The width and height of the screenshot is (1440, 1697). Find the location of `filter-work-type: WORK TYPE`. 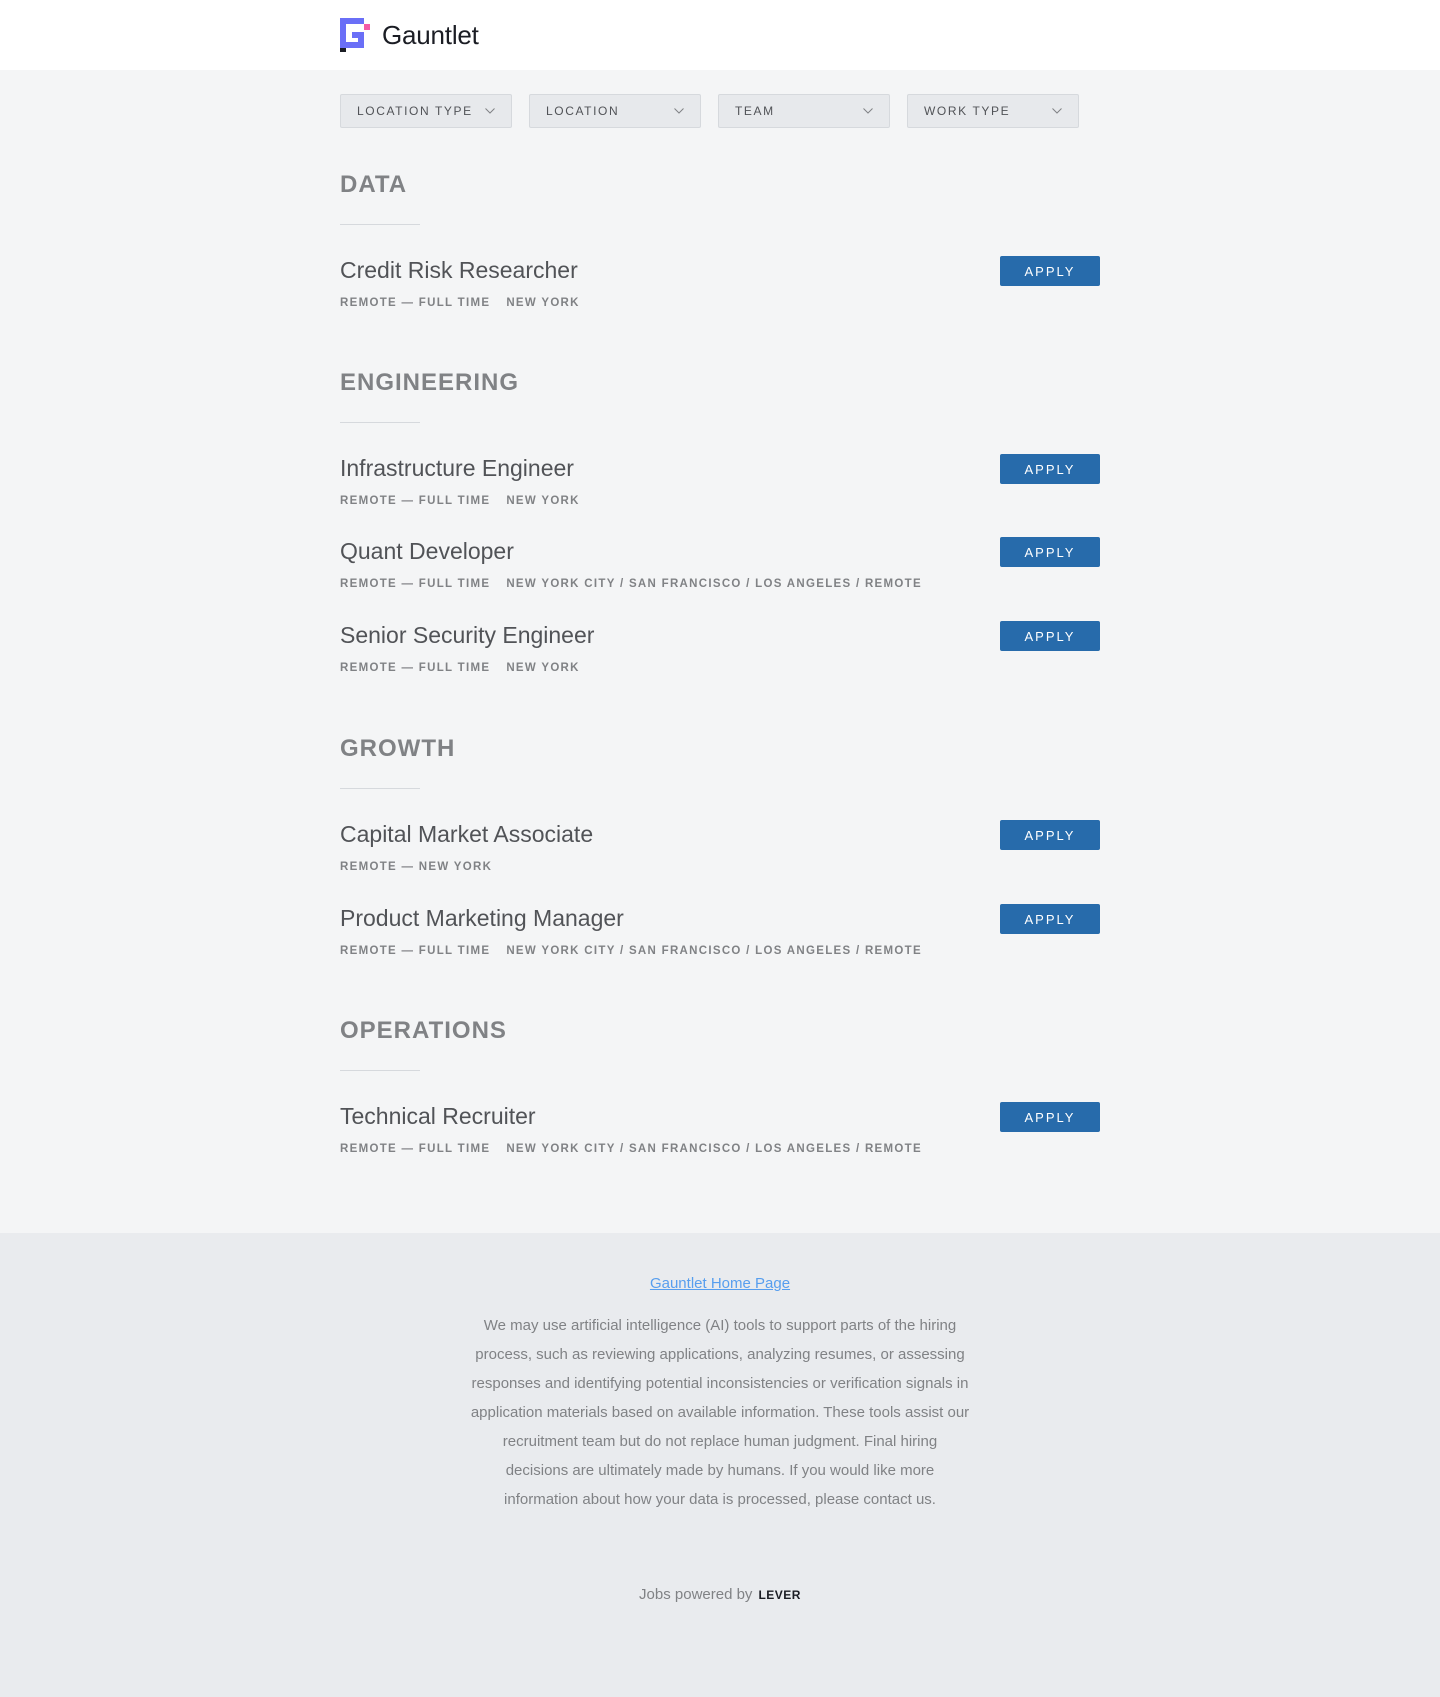

filter-work-type: WORK TYPE is located at coordinates (993, 111).